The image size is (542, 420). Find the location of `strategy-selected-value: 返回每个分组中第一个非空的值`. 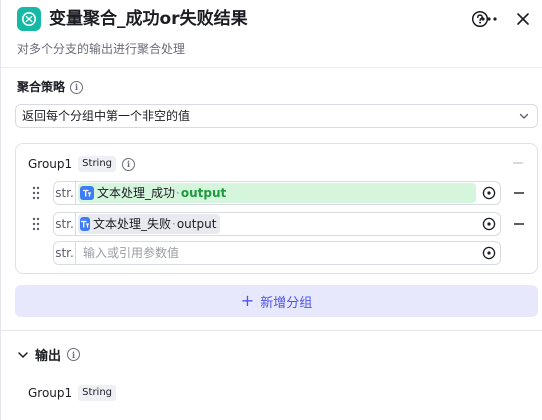

strategy-selected-value: 返回每个分组中第一个非空的值 is located at coordinates (106, 116).